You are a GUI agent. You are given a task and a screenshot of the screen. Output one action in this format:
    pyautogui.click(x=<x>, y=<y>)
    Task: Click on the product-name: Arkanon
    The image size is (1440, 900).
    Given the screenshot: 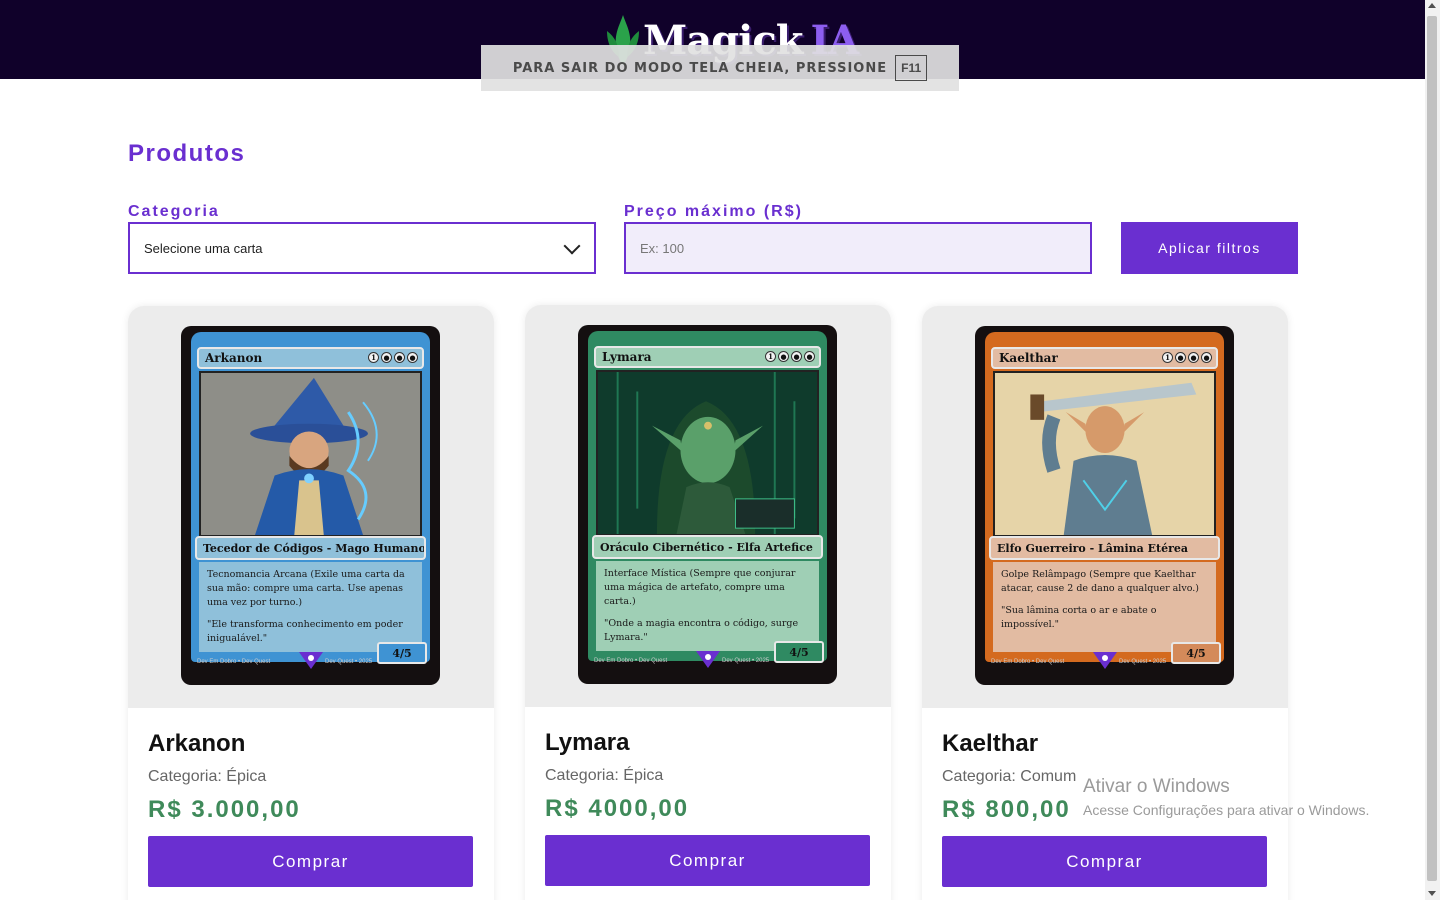 What is the action you would take?
    pyautogui.click(x=197, y=743)
    